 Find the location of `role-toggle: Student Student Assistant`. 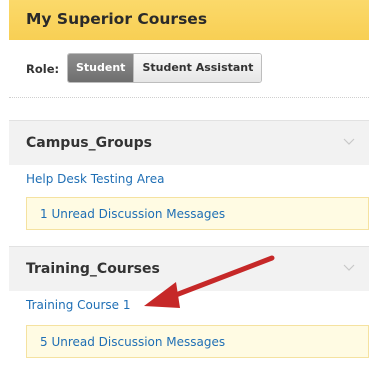

role-toggle: Student Student Assistant is located at coordinates (165, 68).